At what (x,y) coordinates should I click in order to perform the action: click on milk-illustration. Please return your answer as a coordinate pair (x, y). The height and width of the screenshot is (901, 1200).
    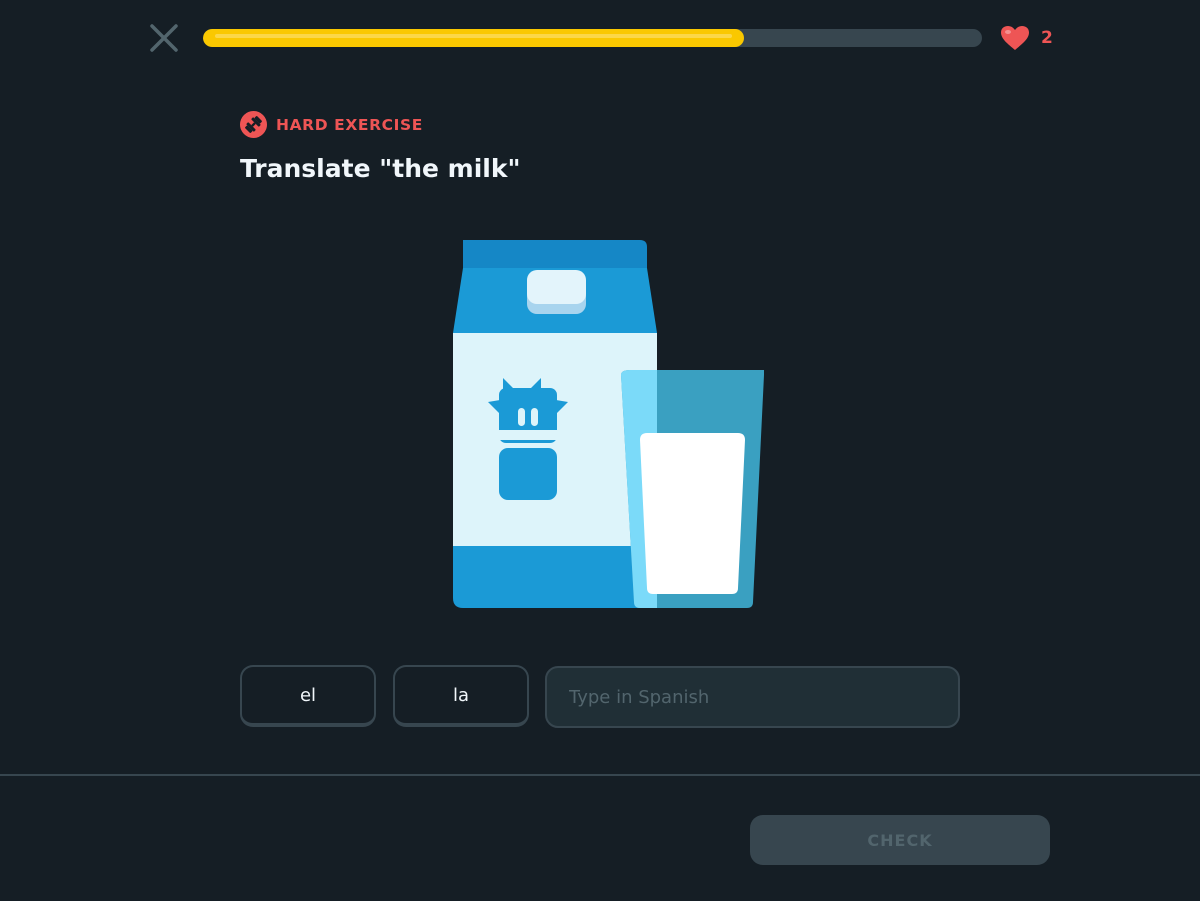
    Looking at the image, I should click on (610, 425).